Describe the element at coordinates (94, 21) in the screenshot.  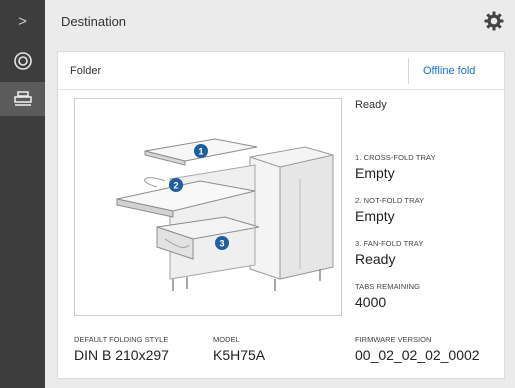
I see `page-title: Destination` at that location.